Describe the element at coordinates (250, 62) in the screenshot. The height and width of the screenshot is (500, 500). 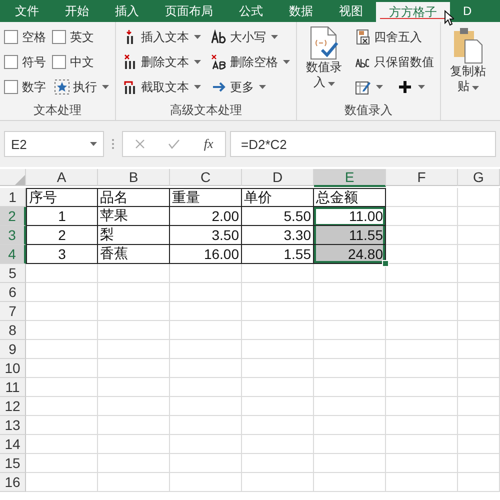
I see `ribbon-button: 删除空格` at that location.